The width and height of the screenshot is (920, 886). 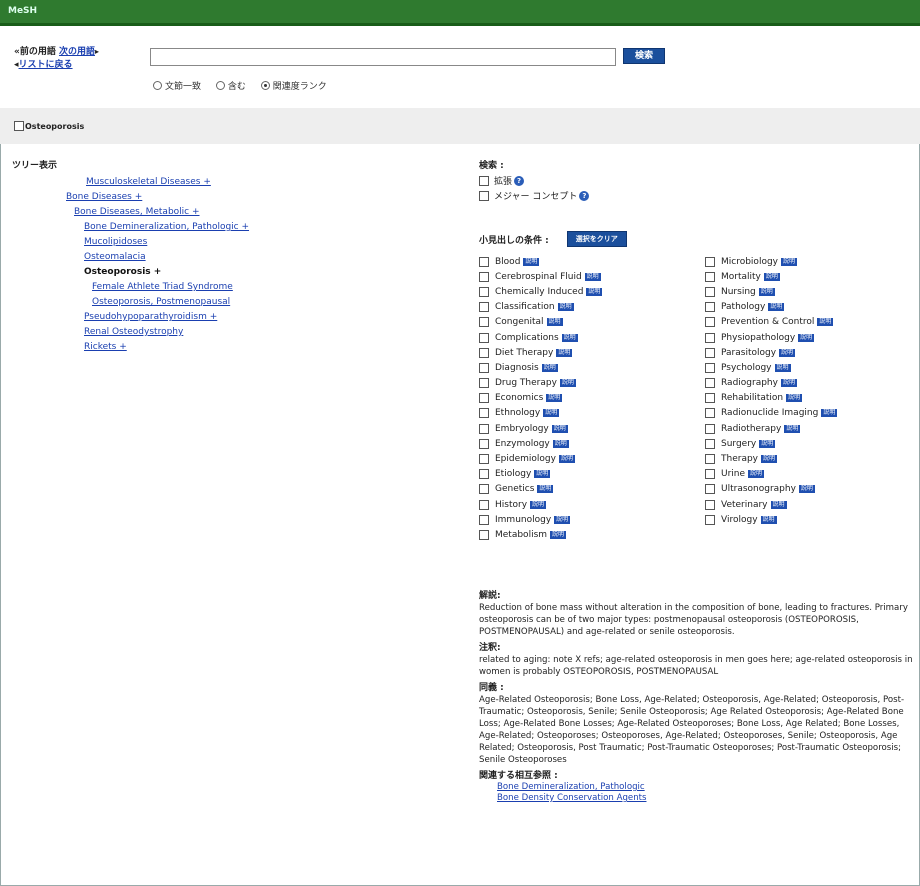 What do you see at coordinates (591, 534) in the screenshot?
I see `subheading-option: Metabolism 説明` at bounding box center [591, 534].